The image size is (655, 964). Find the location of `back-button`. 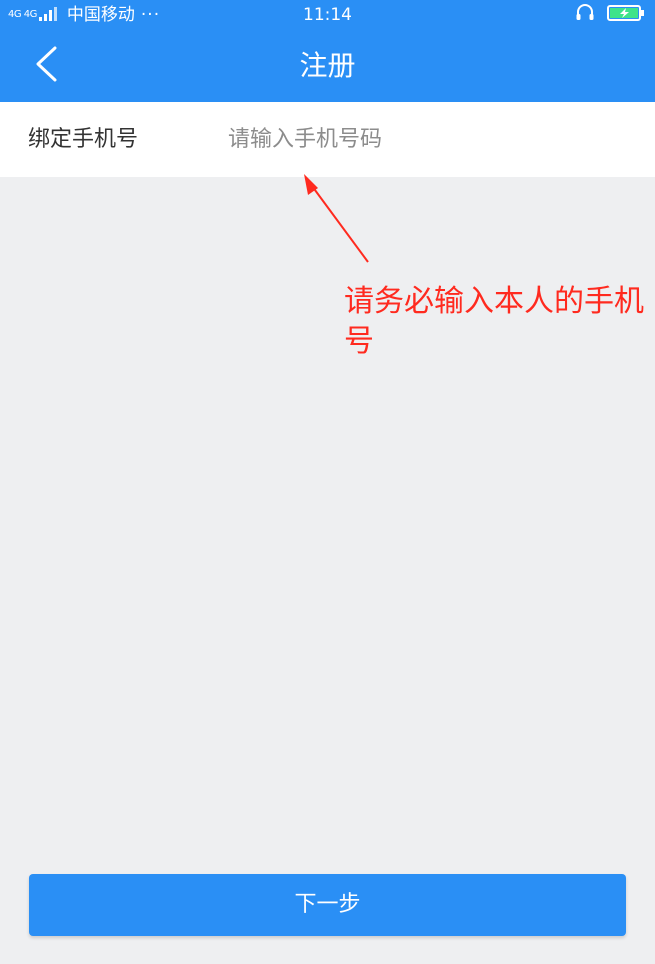

back-button is located at coordinates (46, 66).